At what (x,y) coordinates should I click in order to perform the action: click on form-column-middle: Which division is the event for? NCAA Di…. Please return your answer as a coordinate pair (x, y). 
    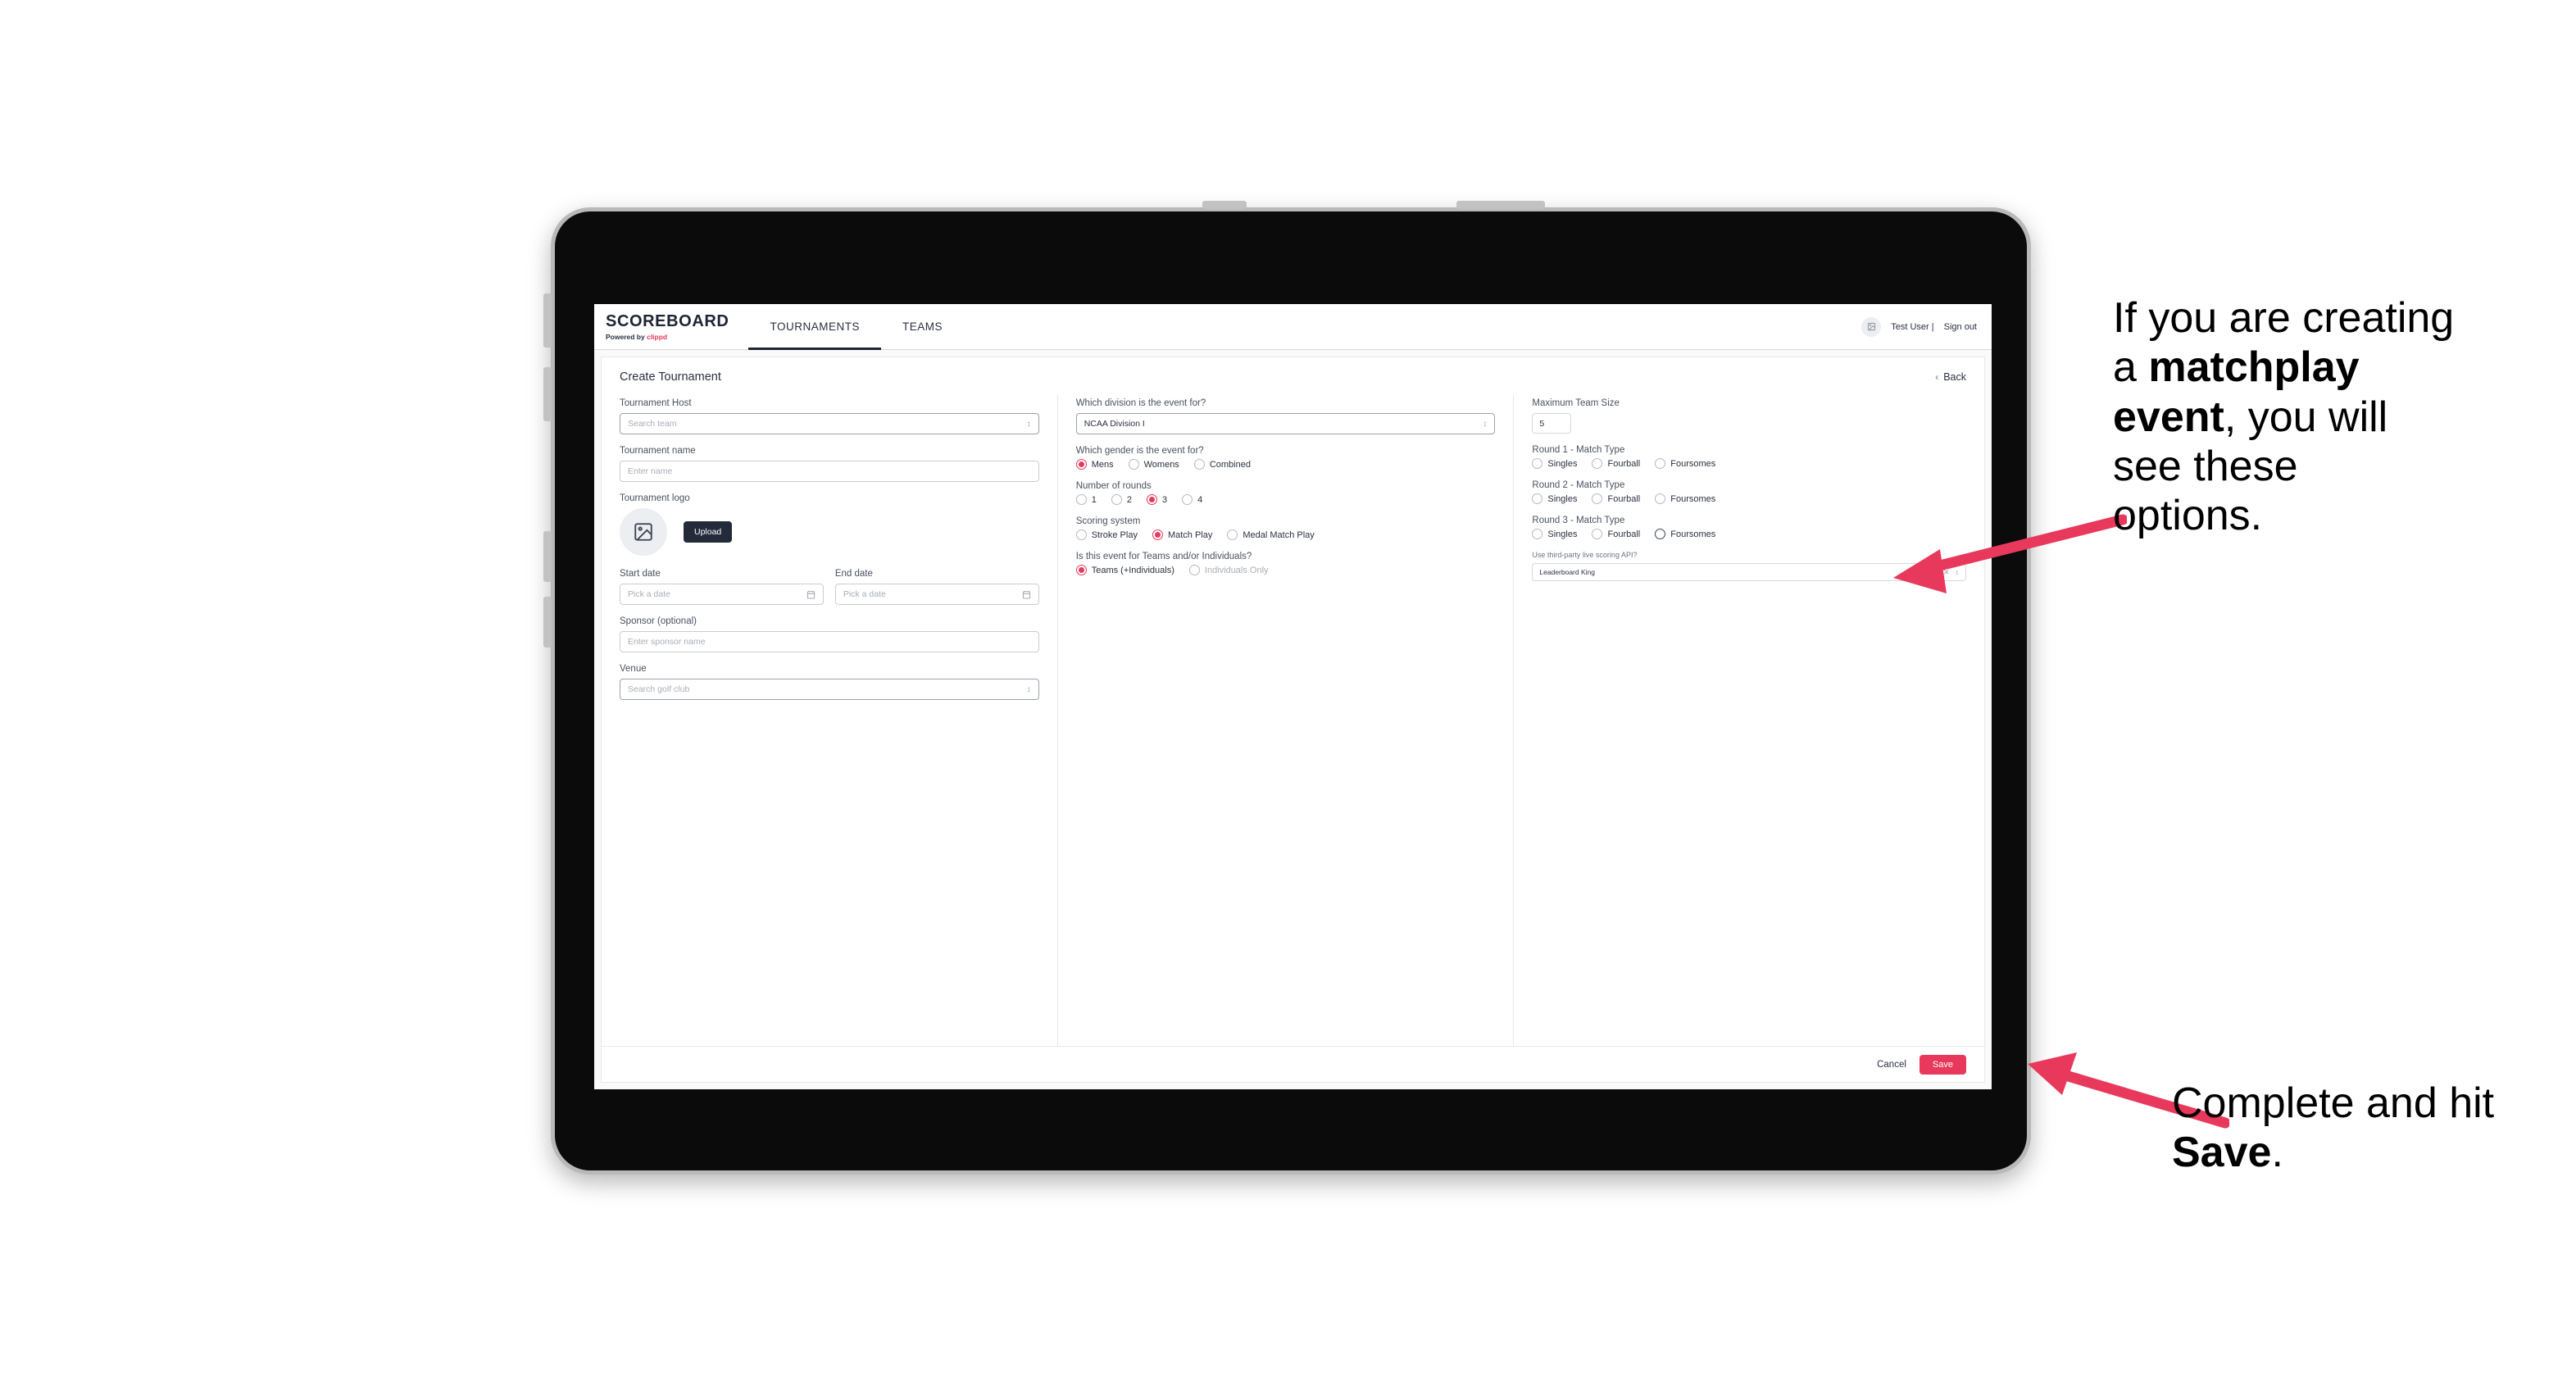
    Looking at the image, I should click on (1286, 720).